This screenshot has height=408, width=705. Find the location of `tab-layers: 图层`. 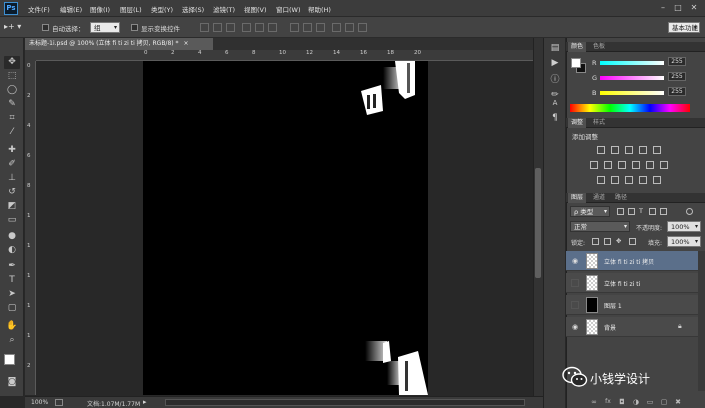

tab-layers: 图层 is located at coordinates (577, 198).